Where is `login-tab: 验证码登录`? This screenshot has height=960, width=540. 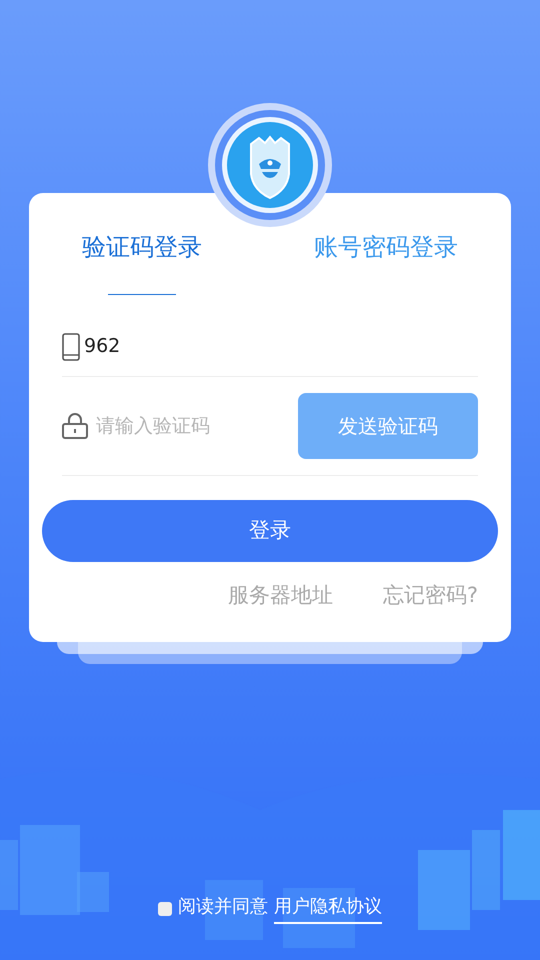
login-tab: 验证码登录 is located at coordinates (142, 262).